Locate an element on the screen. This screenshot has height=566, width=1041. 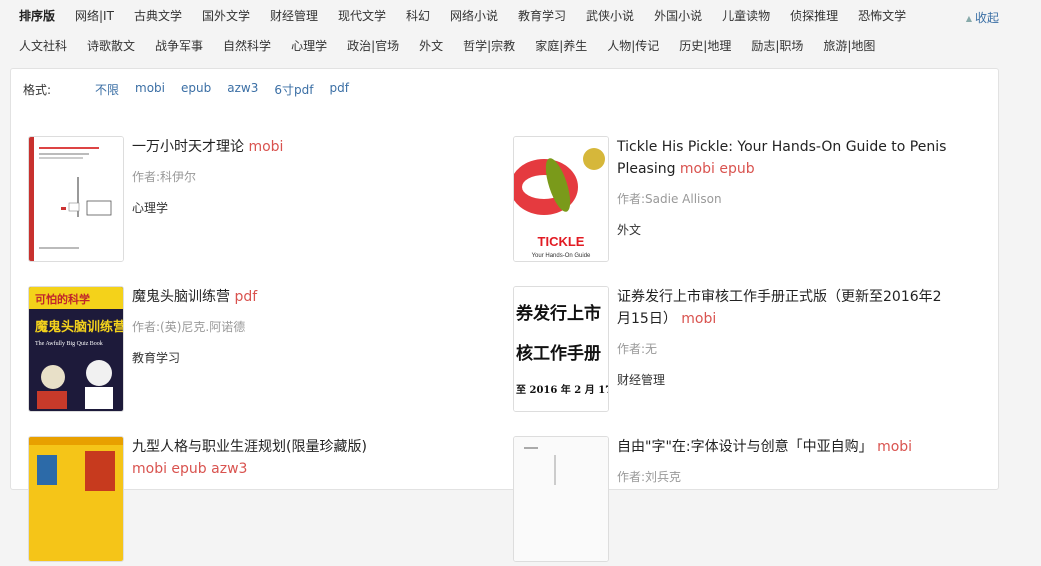
svg-text: 券发行上市 is located at coordinates (558, 313).